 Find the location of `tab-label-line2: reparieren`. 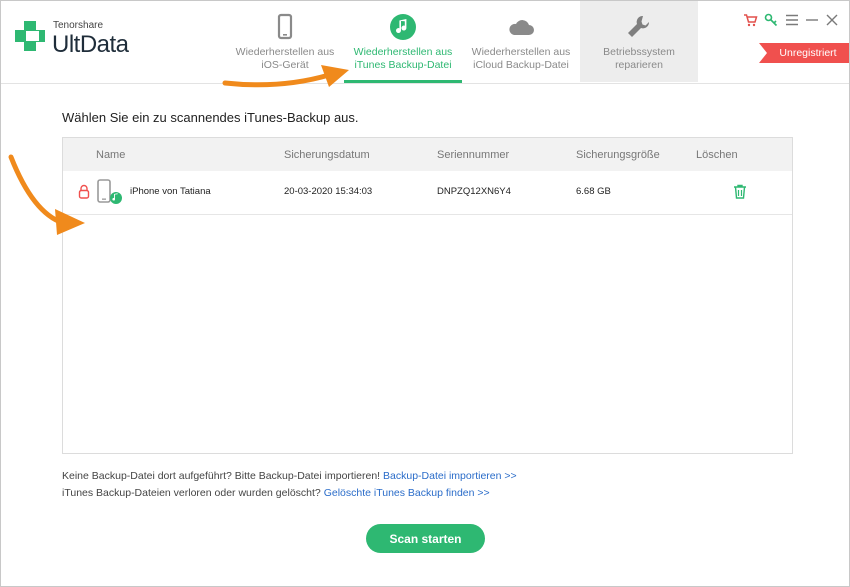

tab-label-line2: reparieren is located at coordinates (639, 65).